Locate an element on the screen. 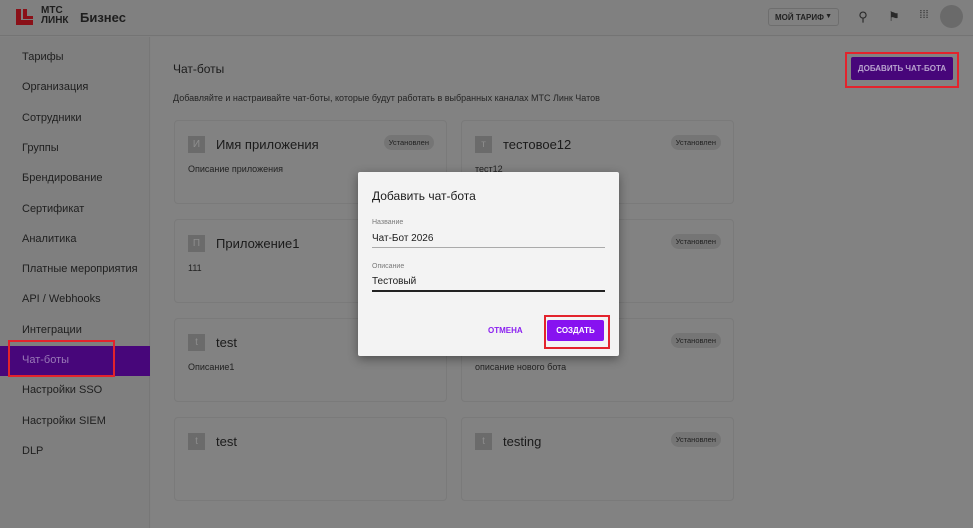 The image size is (973, 528). bot-avatar-icon: И is located at coordinates (196, 144).